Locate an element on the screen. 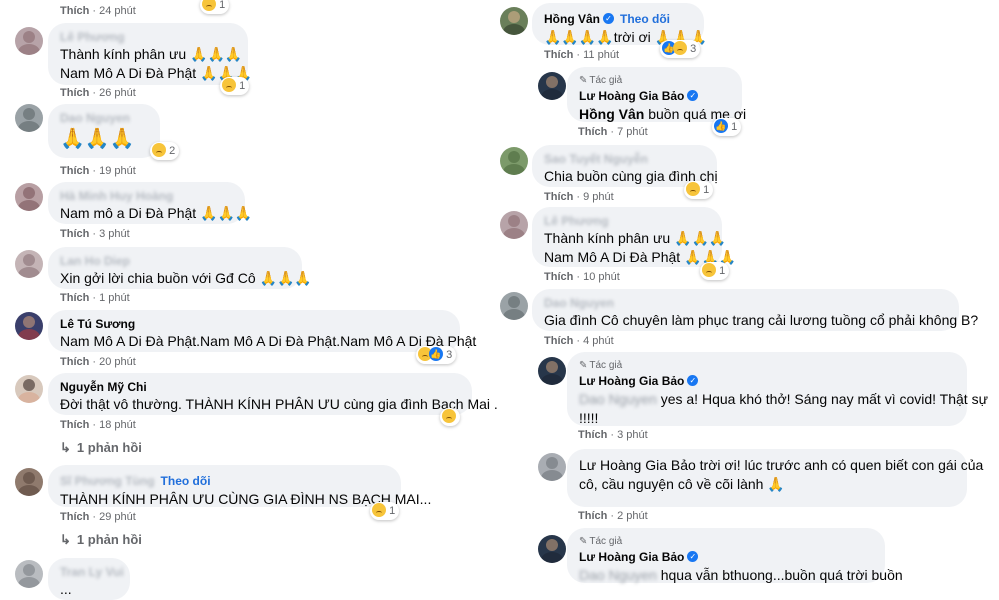 The image size is (999, 600). commenter-name: Nguyễn Mỹ Chi is located at coordinates (260, 387).